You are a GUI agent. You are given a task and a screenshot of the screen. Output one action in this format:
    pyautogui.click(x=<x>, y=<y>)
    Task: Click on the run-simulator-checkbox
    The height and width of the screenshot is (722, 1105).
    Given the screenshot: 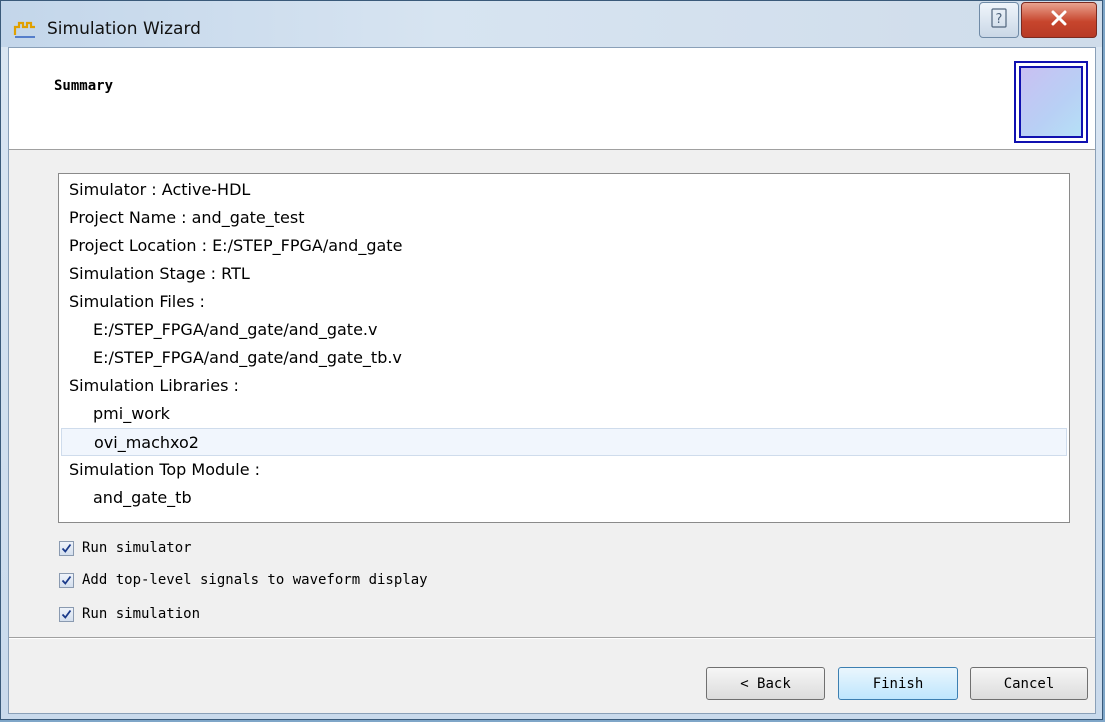 What is the action you would take?
    pyautogui.click(x=66, y=548)
    